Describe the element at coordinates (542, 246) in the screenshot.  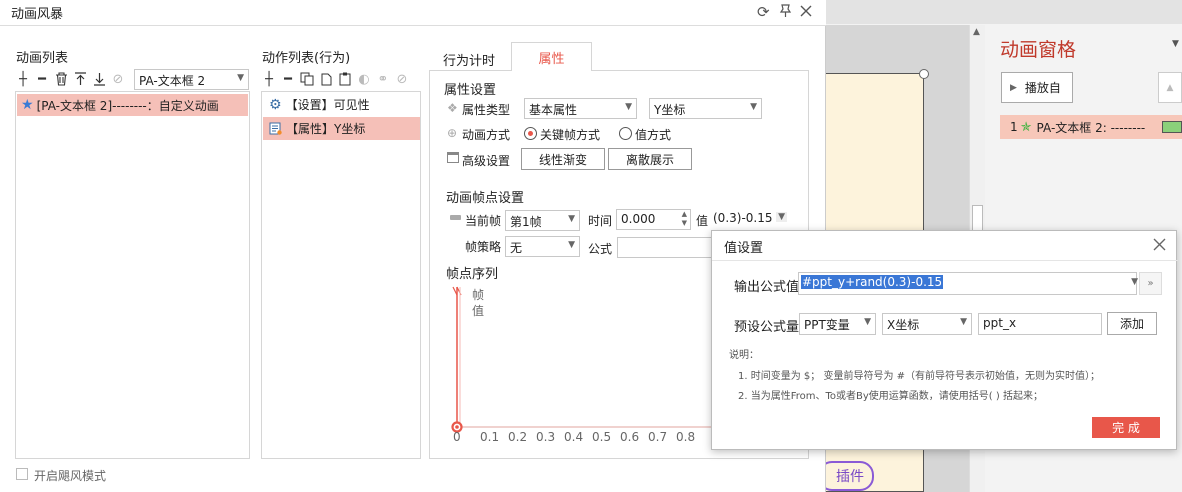
I see `strategy-combo: 无 ▼` at that location.